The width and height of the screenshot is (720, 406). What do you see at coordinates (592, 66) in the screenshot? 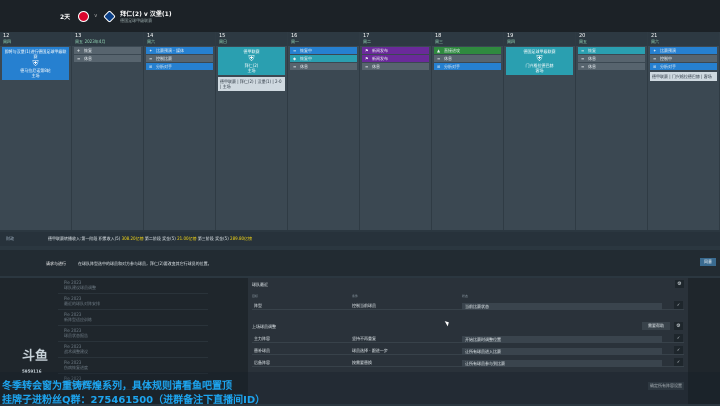
I see `session-label: 休息` at bounding box center [592, 66].